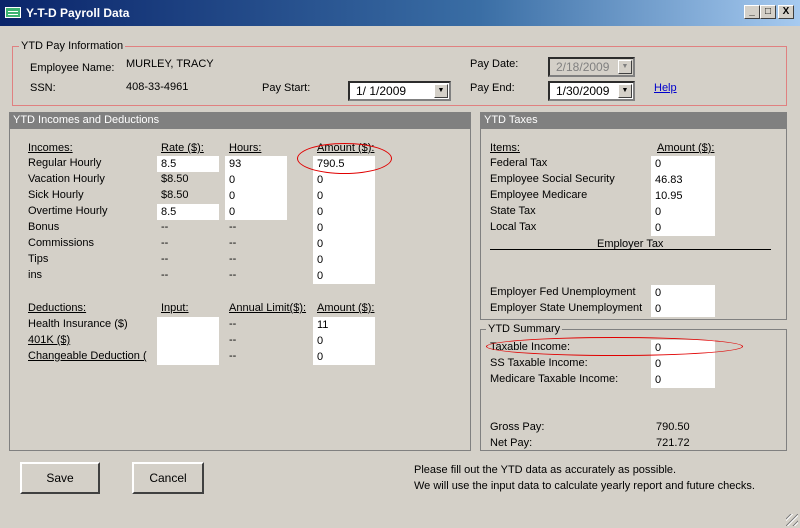 The width and height of the screenshot is (800, 528). Describe the element at coordinates (245, 148) in the screenshot. I see `hours-header: Hours:` at that location.